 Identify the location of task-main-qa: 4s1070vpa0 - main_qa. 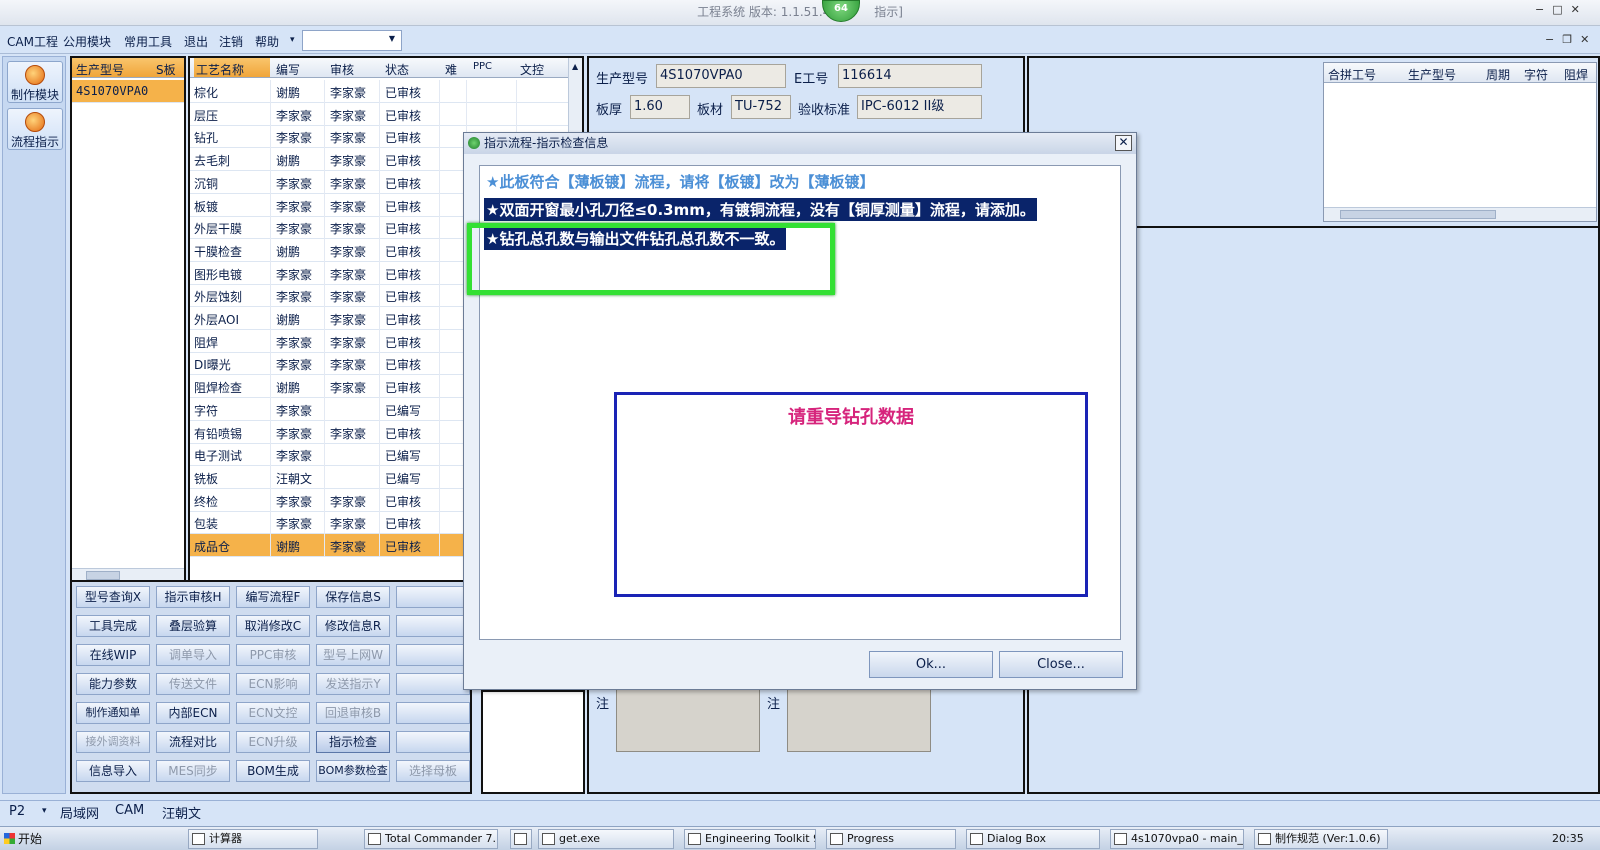
(1177, 839).